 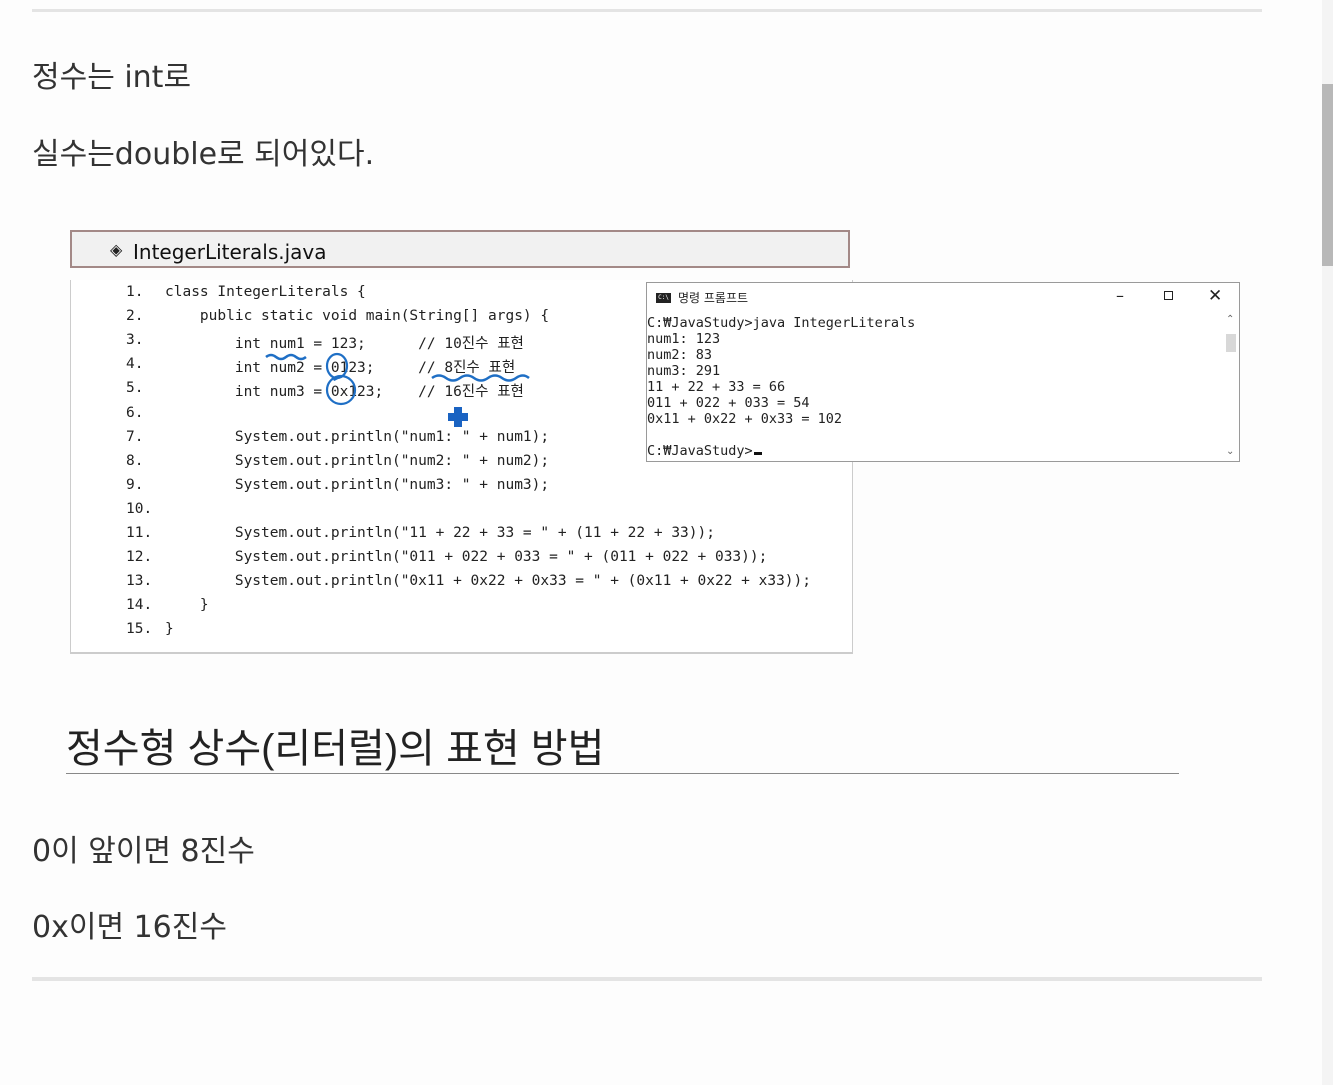 What do you see at coordinates (135, 340) in the screenshot?
I see `line-number: 3.` at bounding box center [135, 340].